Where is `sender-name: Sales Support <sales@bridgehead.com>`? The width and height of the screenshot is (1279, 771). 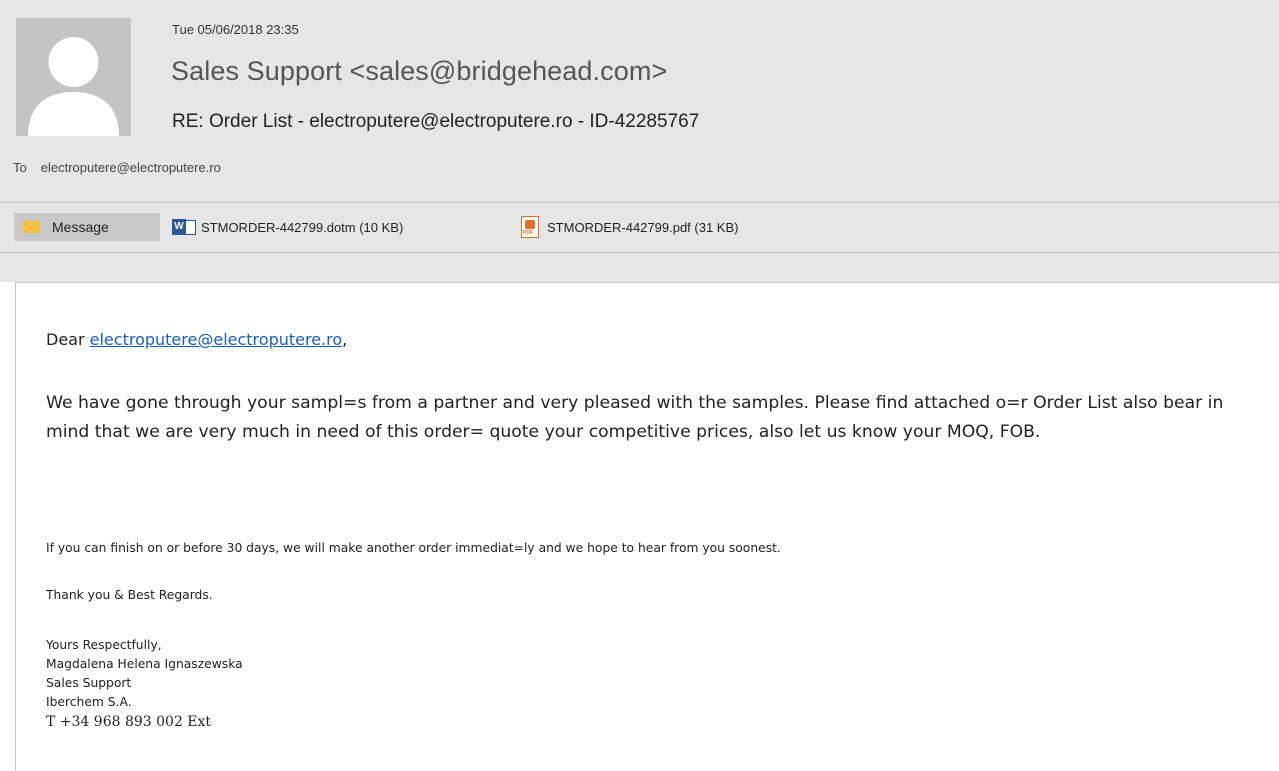 sender-name: Sales Support <sales@bridgehead.com> is located at coordinates (419, 71).